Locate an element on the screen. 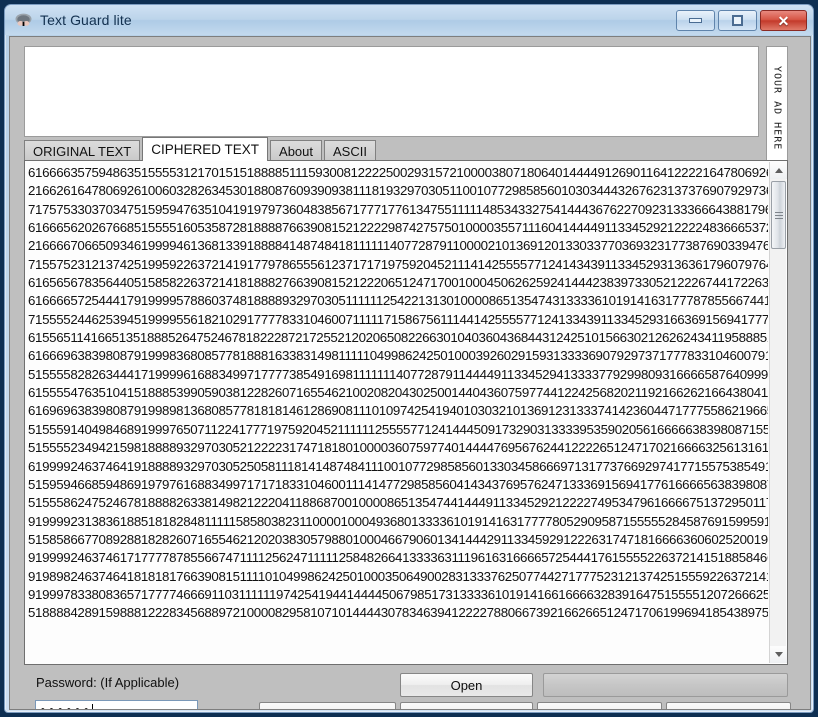 The width and height of the screenshot is (818, 717). password-label: Password: (If Applicable) is located at coordinates (108, 682).